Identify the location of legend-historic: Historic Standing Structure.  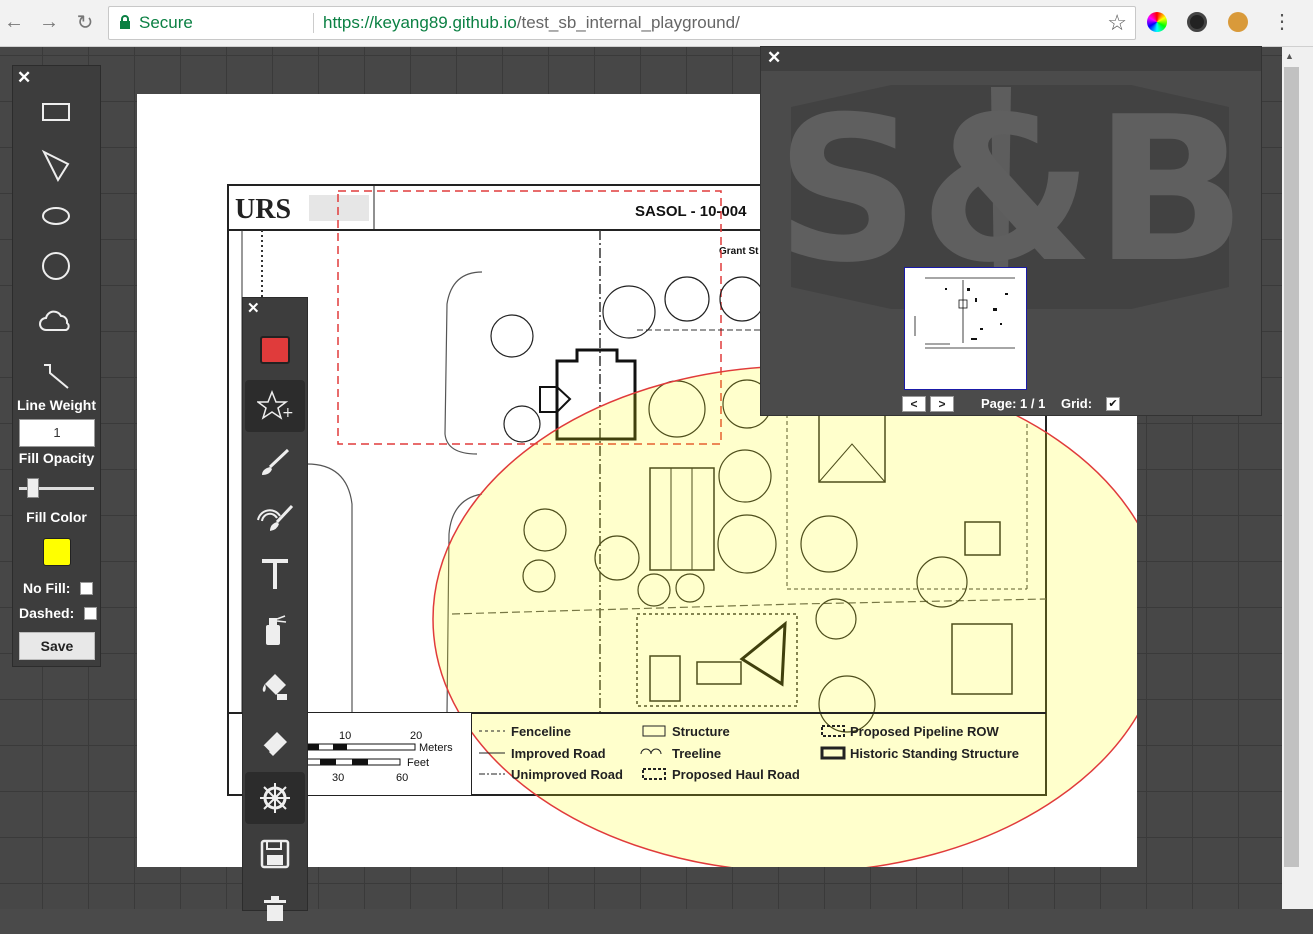
(934, 753).